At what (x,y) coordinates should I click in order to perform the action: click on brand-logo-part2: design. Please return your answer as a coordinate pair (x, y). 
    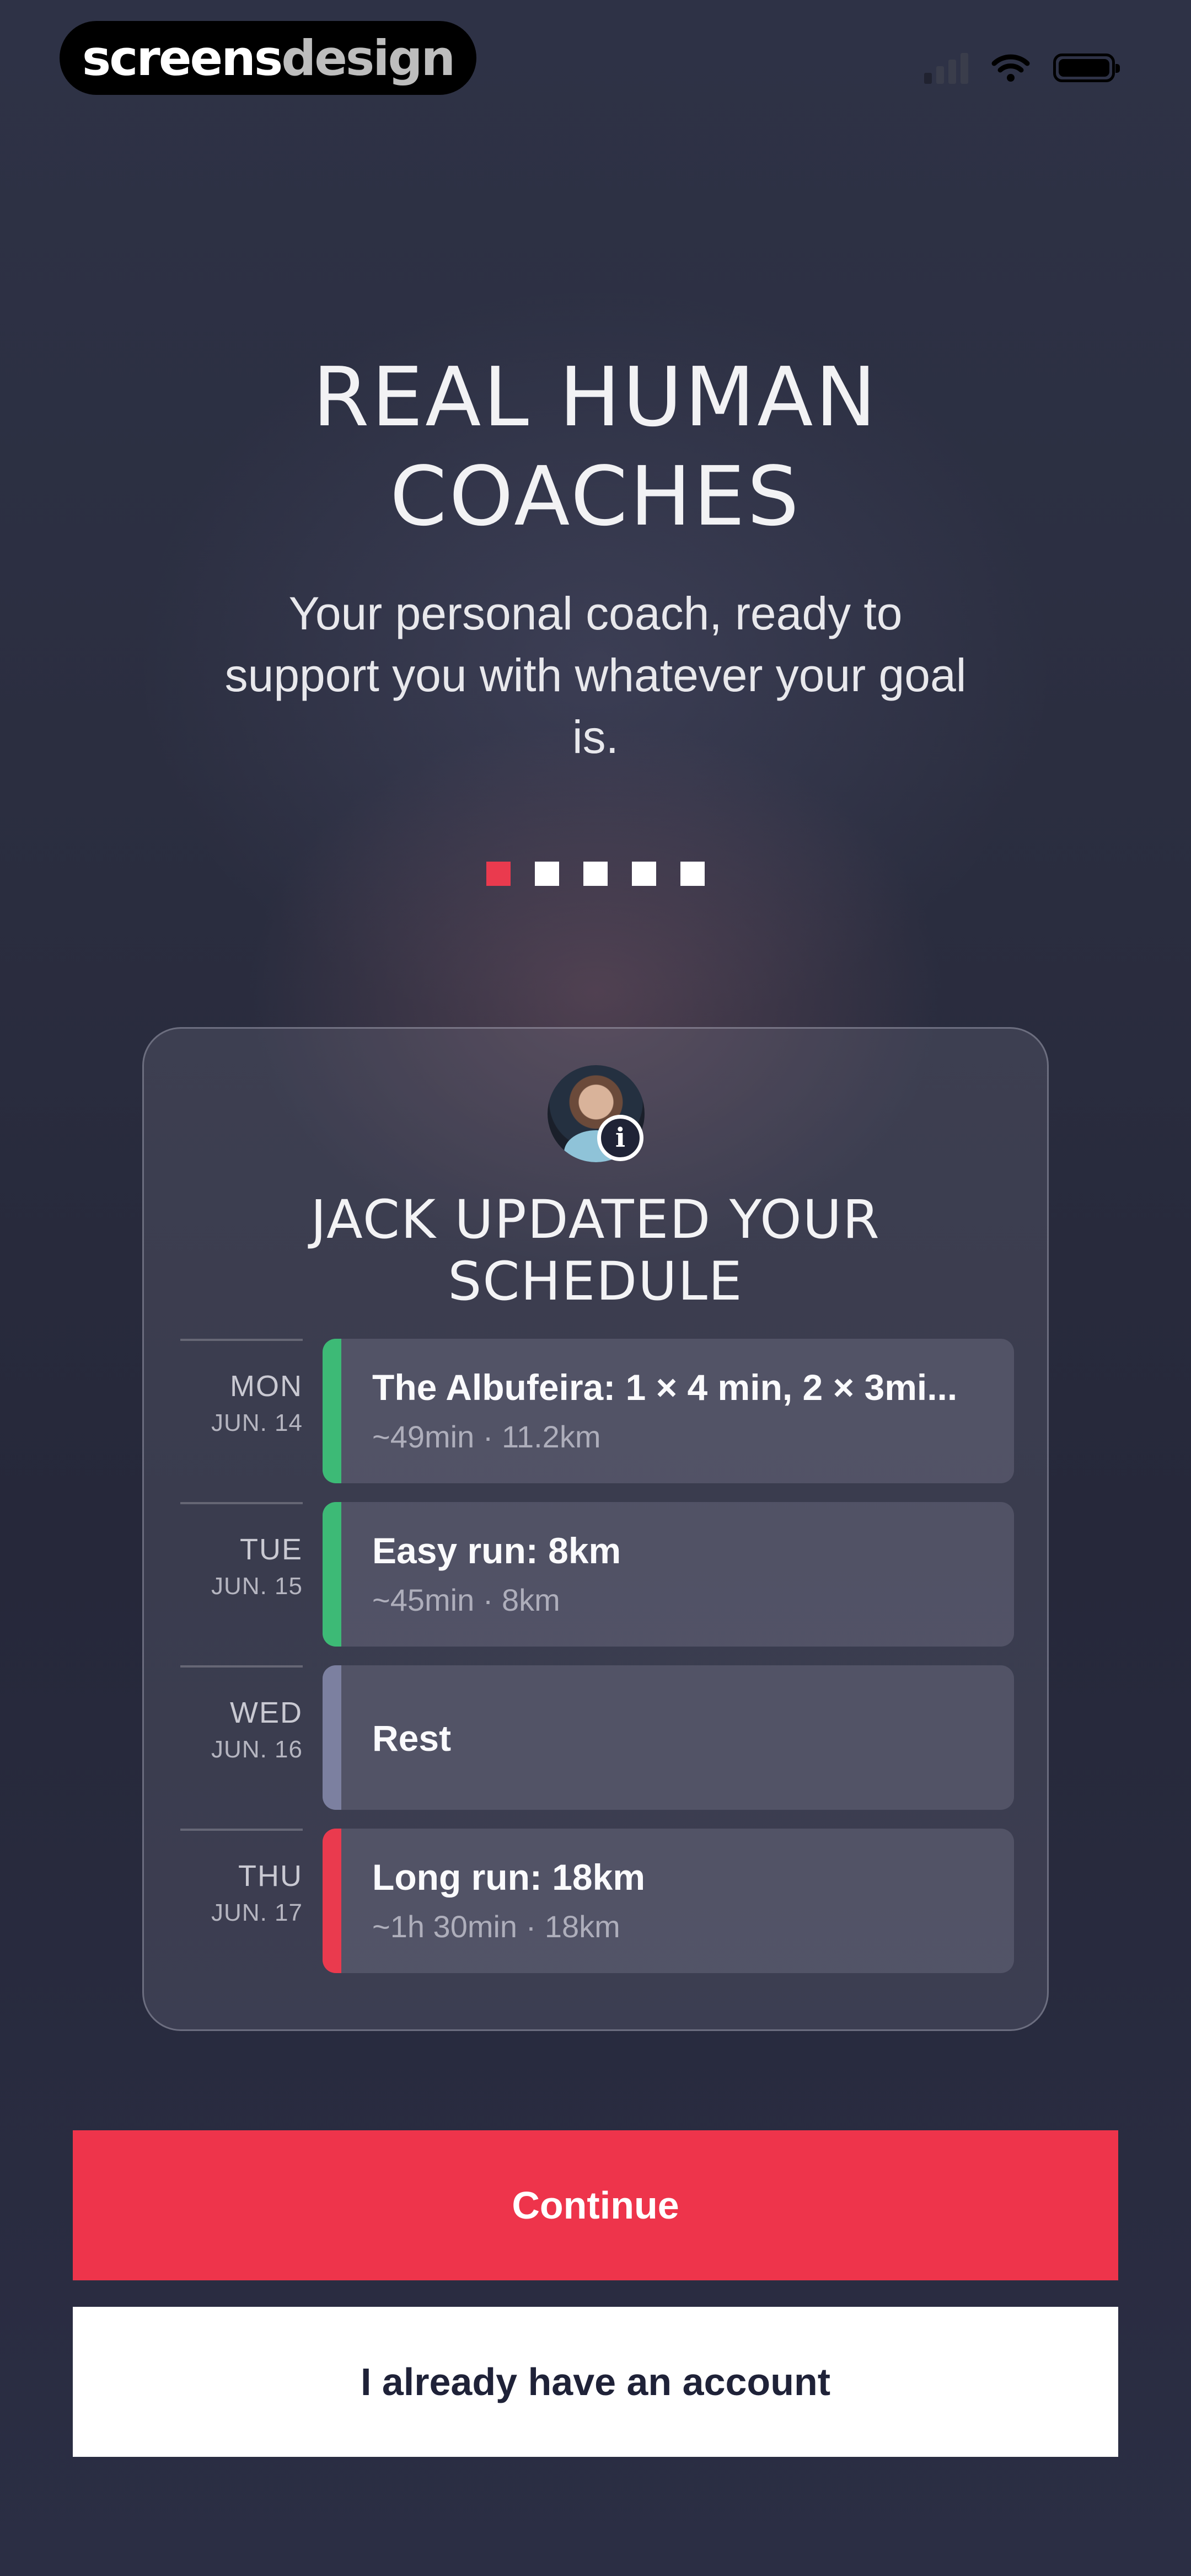
    Looking at the image, I should click on (368, 58).